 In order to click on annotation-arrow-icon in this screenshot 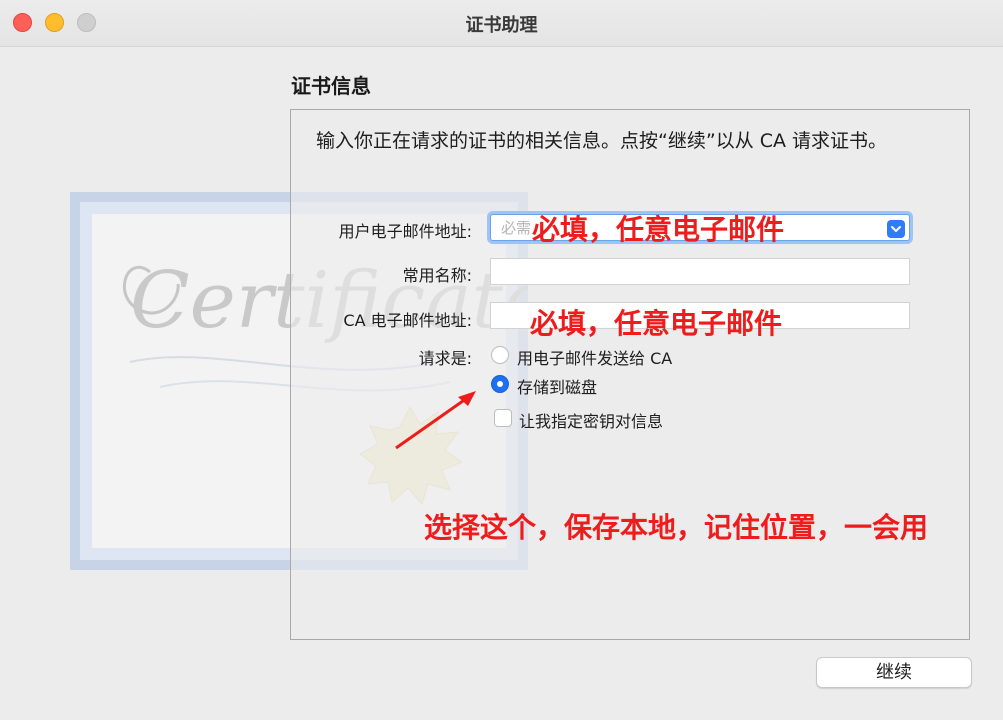, I will do `click(435, 420)`.